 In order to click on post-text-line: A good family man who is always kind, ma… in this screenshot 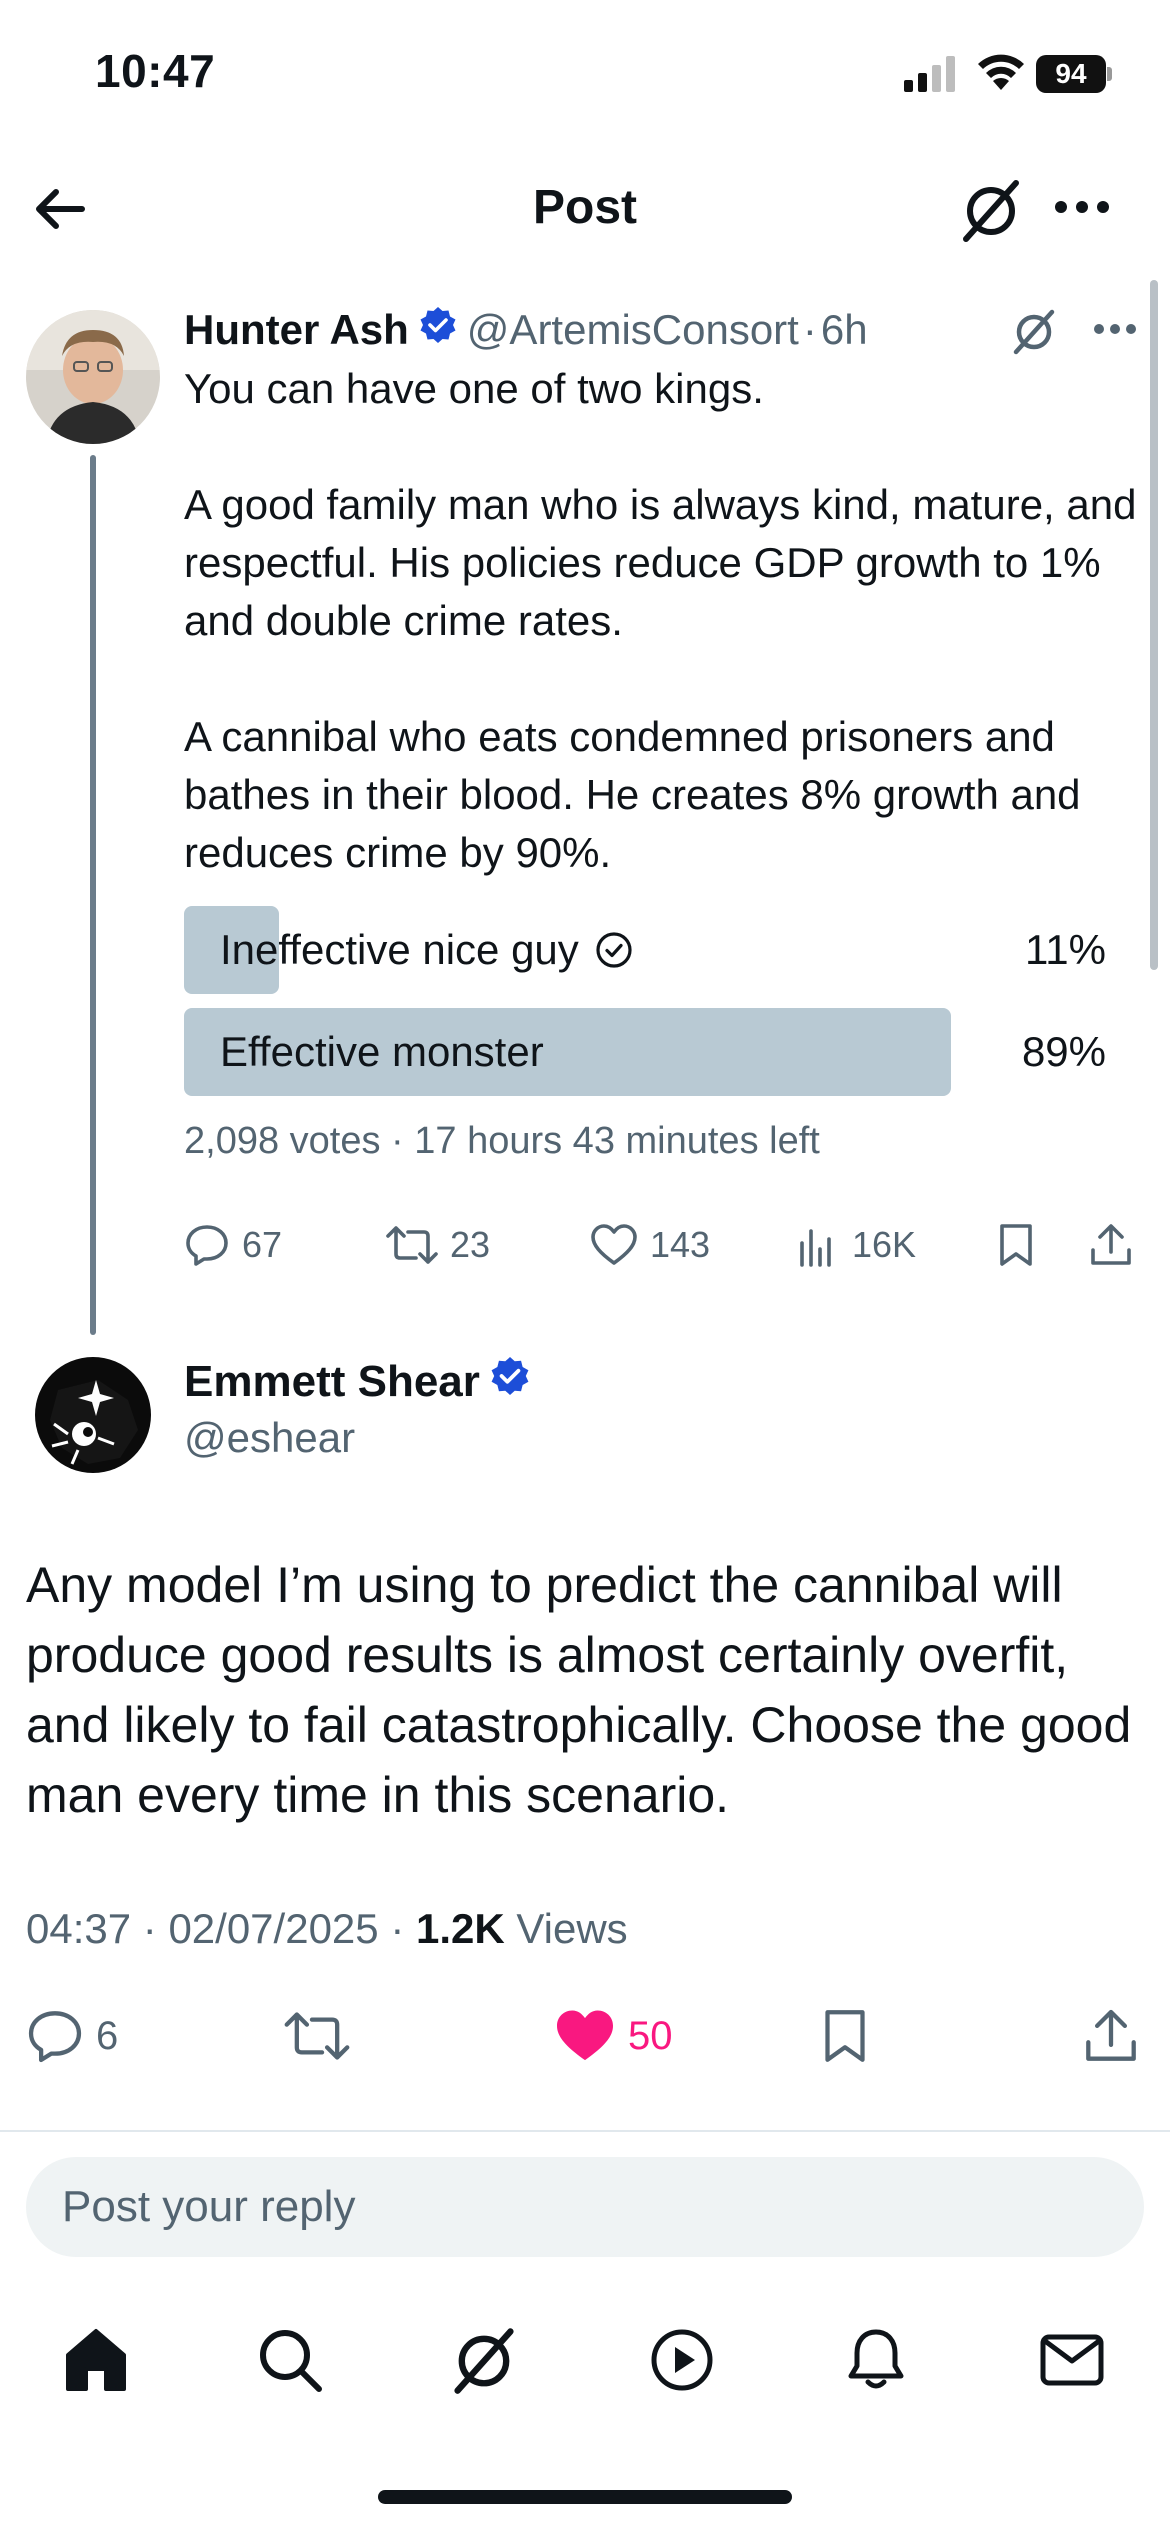, I will do `click(660, 562)`.